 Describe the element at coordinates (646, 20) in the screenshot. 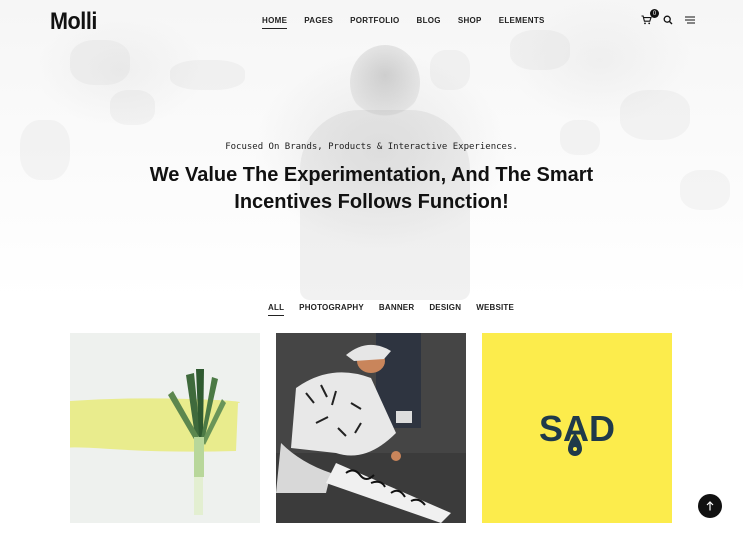

I see `cart-icon` at that location.